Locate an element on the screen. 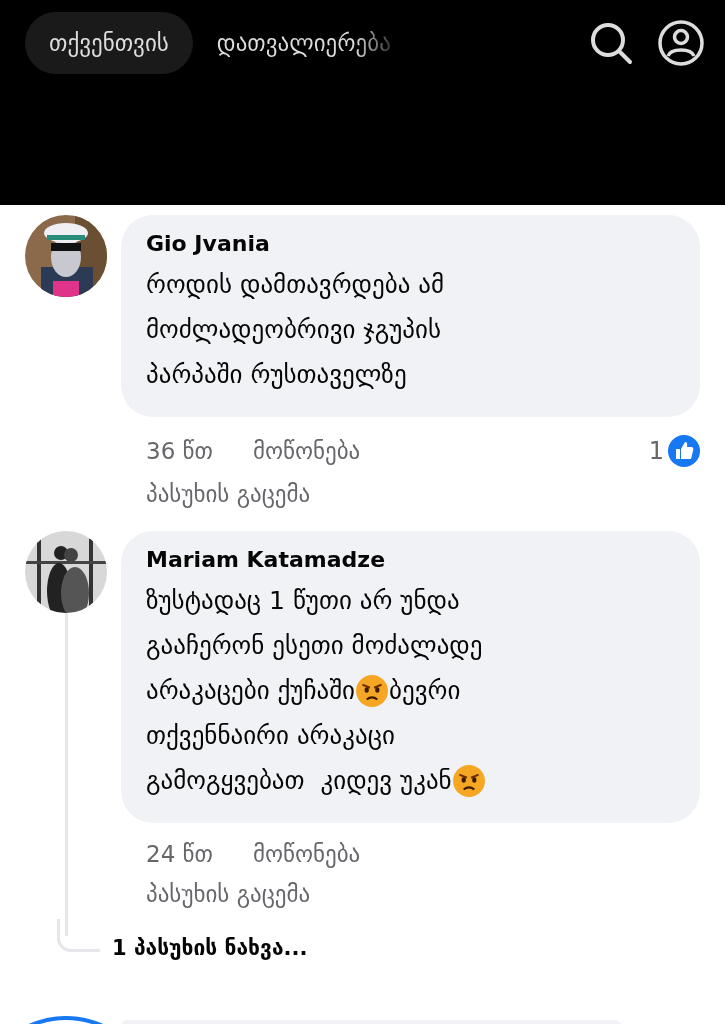 The width and height of the screenshot is (725, 1024). comment-text: პარპაში რუსთაველზე is located at coordinates (276, 375).